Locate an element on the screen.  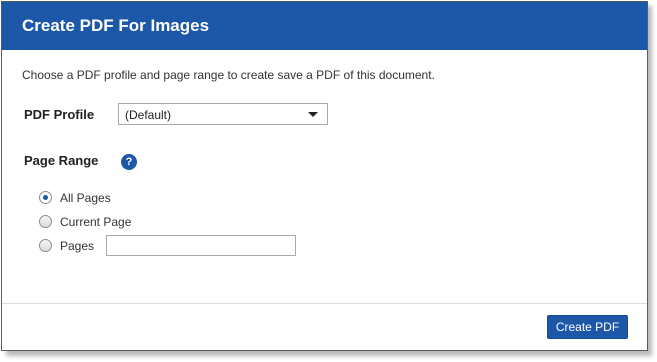
current-page-label: Current Page is located at coordinates (95, 222).